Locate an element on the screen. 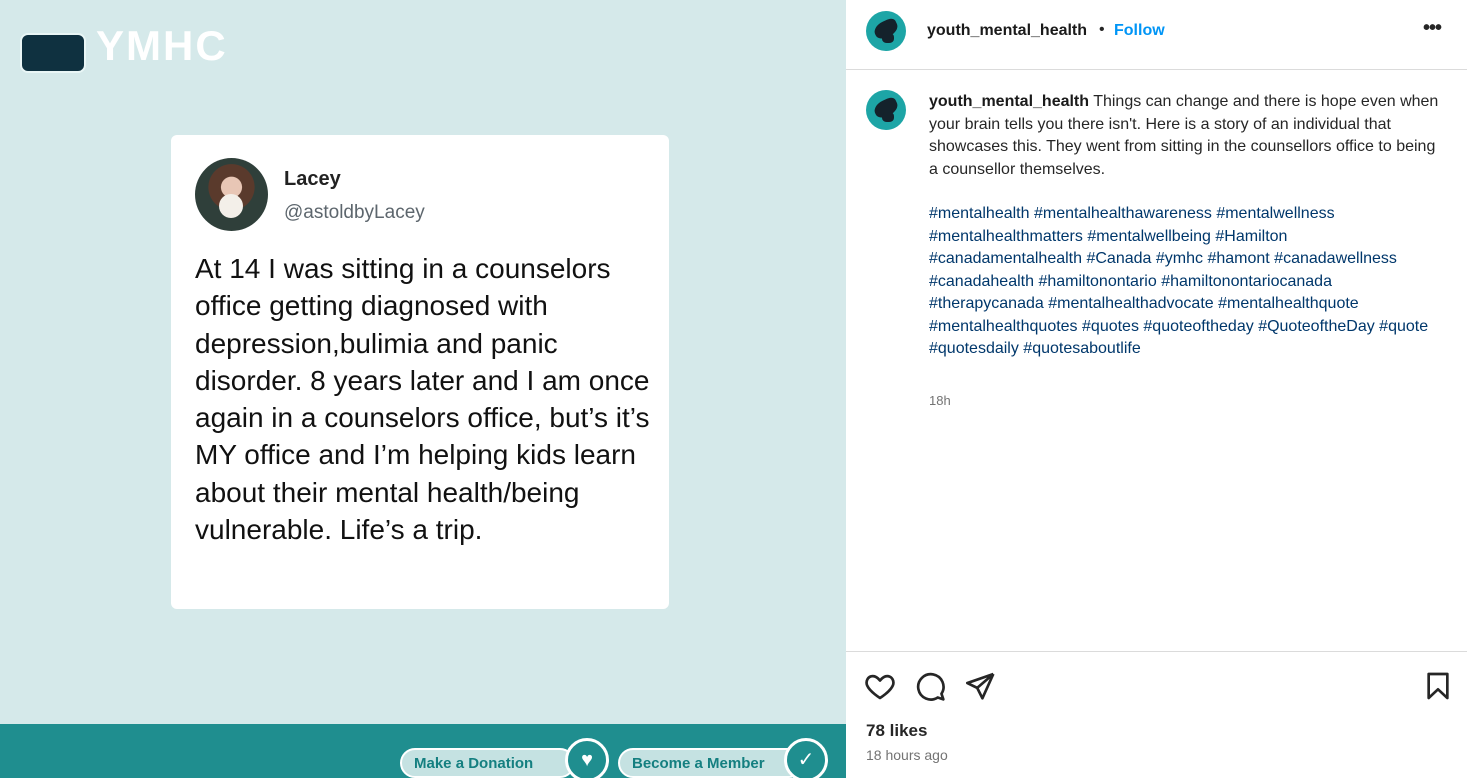  post-timestamp: 18 hours ago is located at coordinates (907, 755).